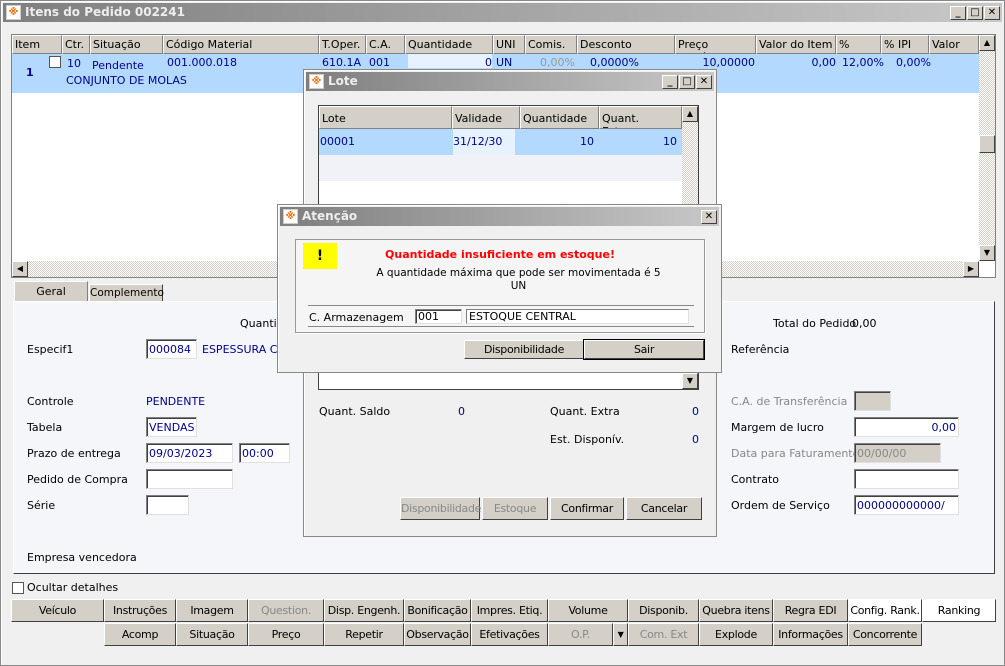 This screenshot has height=666, width=1005. I want to click on col-comis: Comis., so click(551, 44).